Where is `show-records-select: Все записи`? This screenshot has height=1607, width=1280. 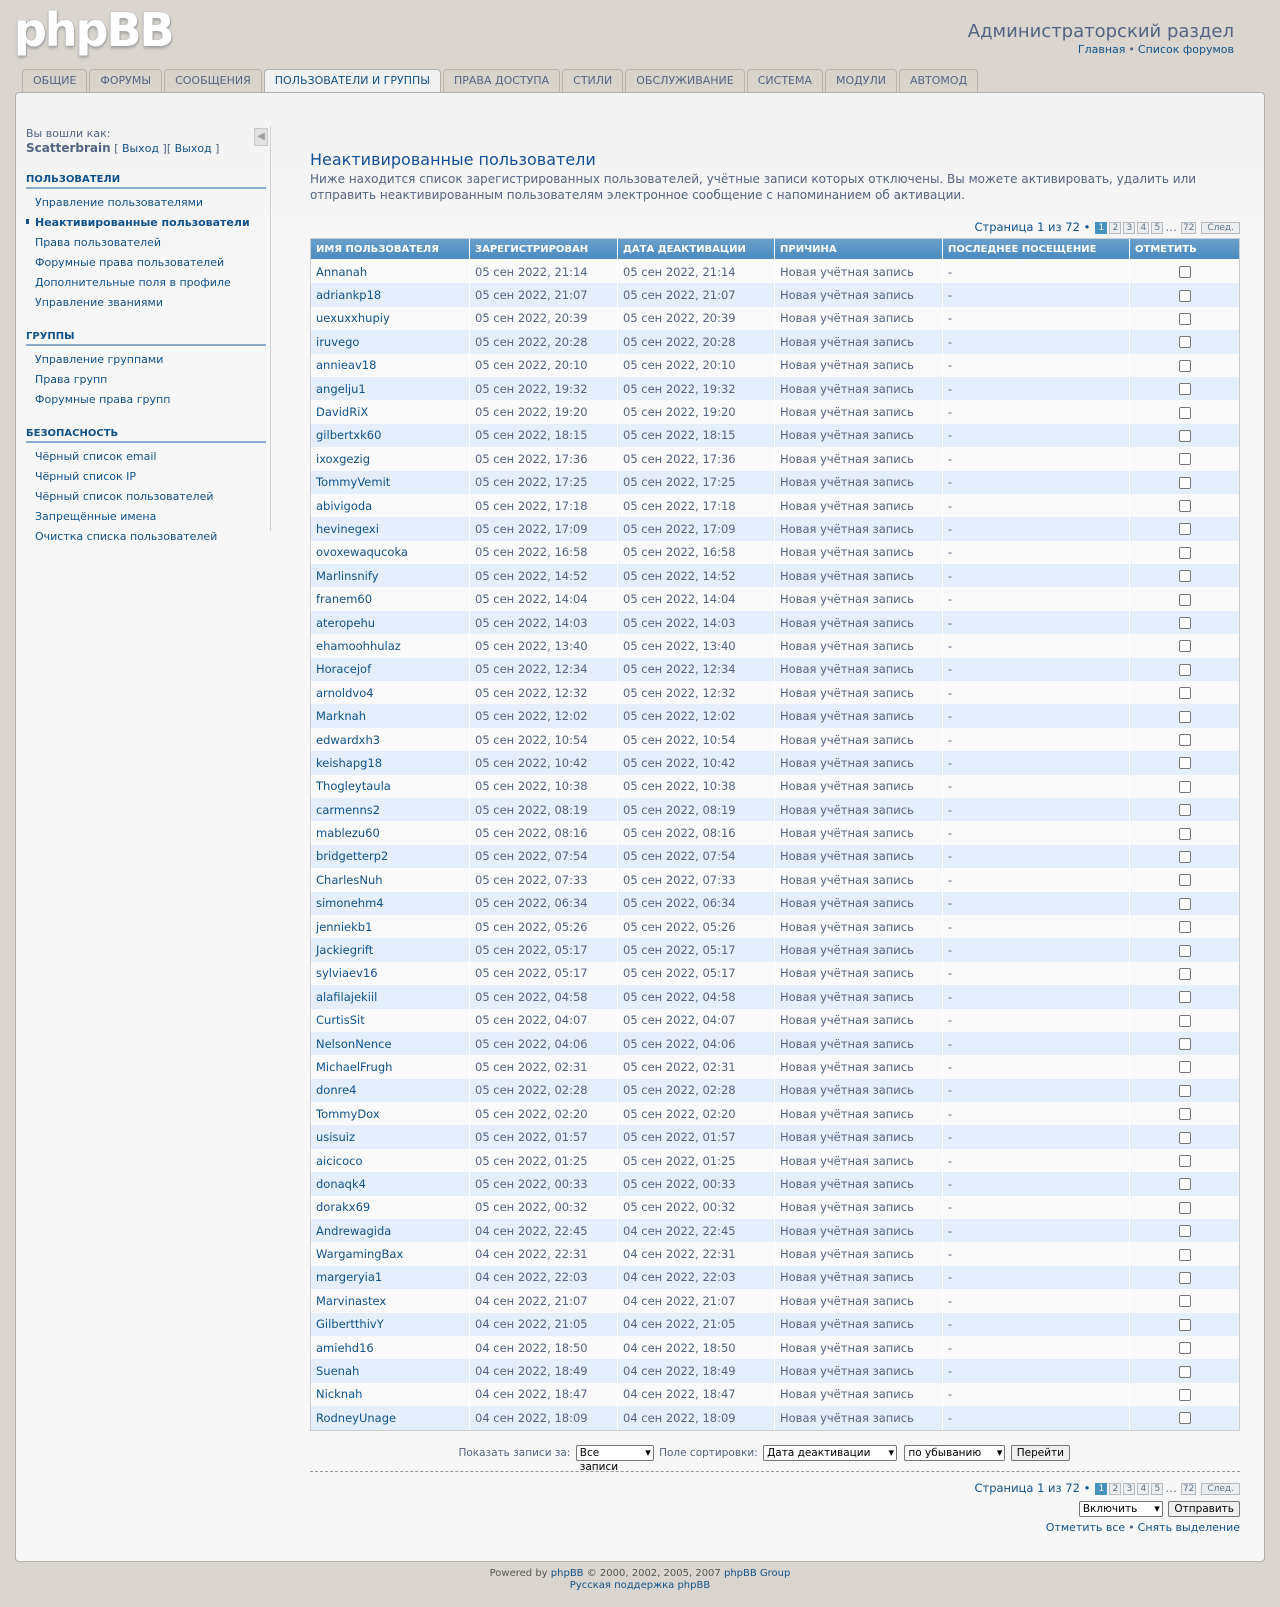 show-records-select: Все записи is located at coordinates (614, 1458).